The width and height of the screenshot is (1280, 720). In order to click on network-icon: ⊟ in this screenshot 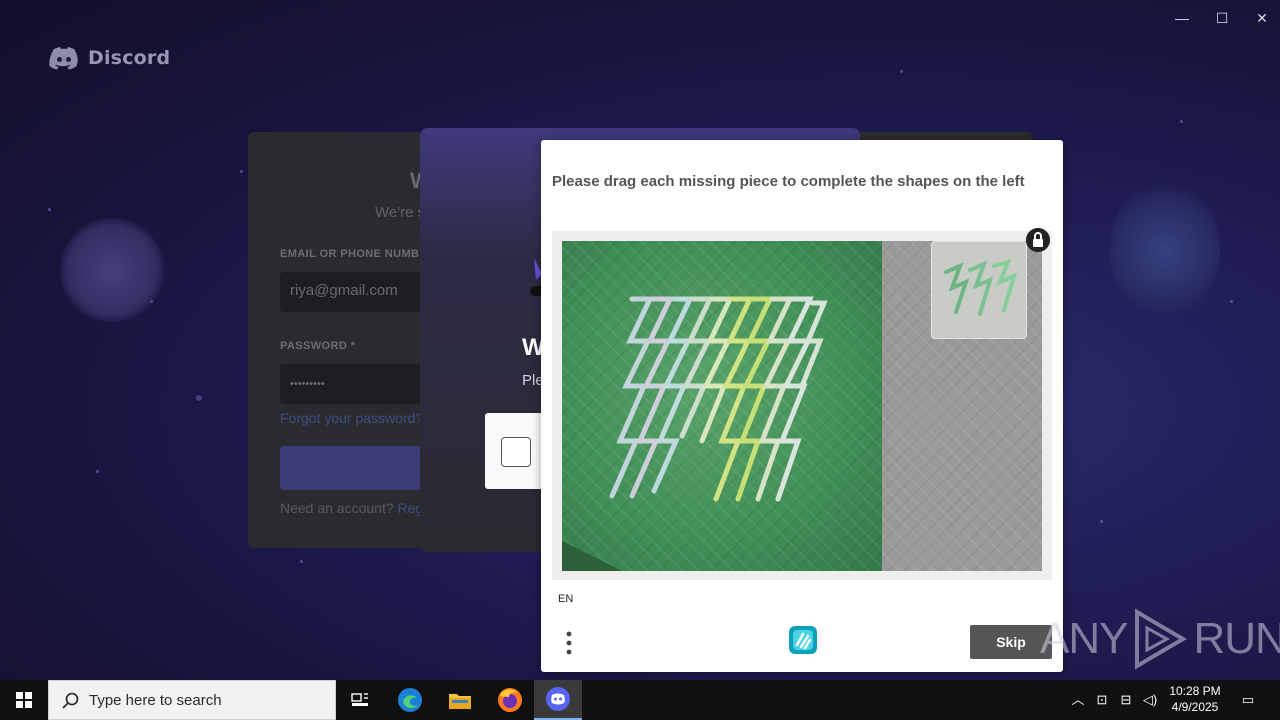, I will do `click(1126, 700)`.